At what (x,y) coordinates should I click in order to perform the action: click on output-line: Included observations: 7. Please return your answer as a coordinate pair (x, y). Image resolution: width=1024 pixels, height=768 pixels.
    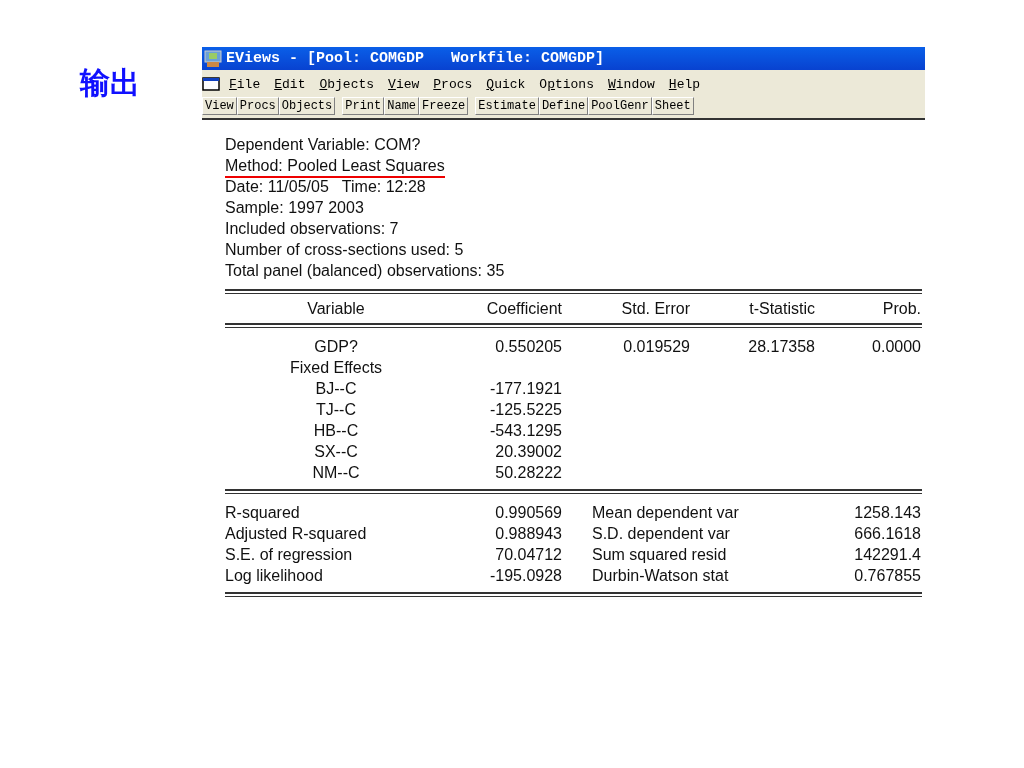
    Looking at the image, I should click on (312, 229).